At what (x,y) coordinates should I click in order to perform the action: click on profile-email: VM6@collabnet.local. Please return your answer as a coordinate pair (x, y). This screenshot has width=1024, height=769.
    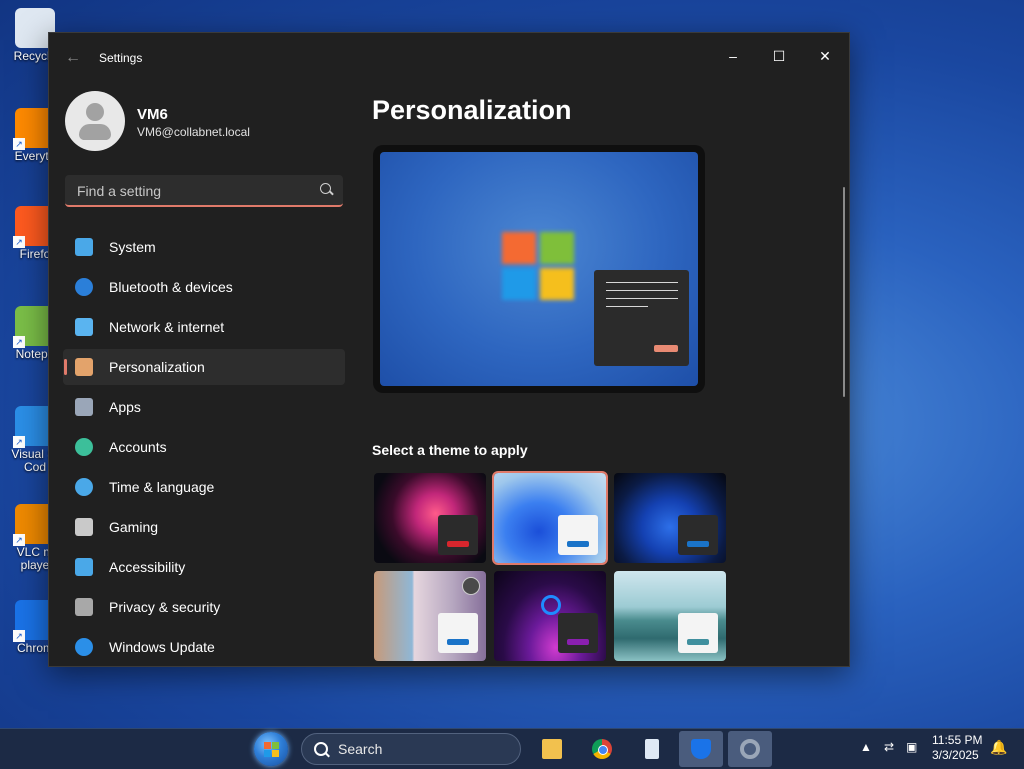
    Looking at the image, I should click on (193, 132).